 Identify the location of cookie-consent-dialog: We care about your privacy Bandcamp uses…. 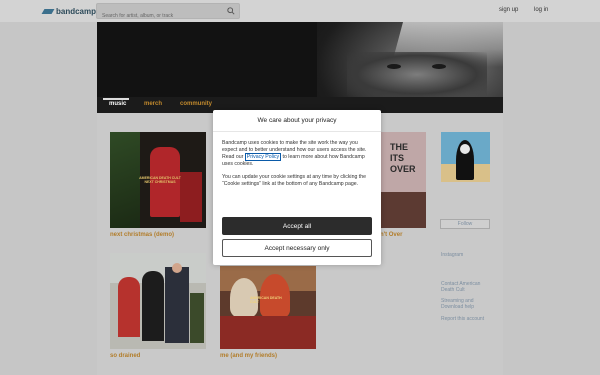
(297, 187).